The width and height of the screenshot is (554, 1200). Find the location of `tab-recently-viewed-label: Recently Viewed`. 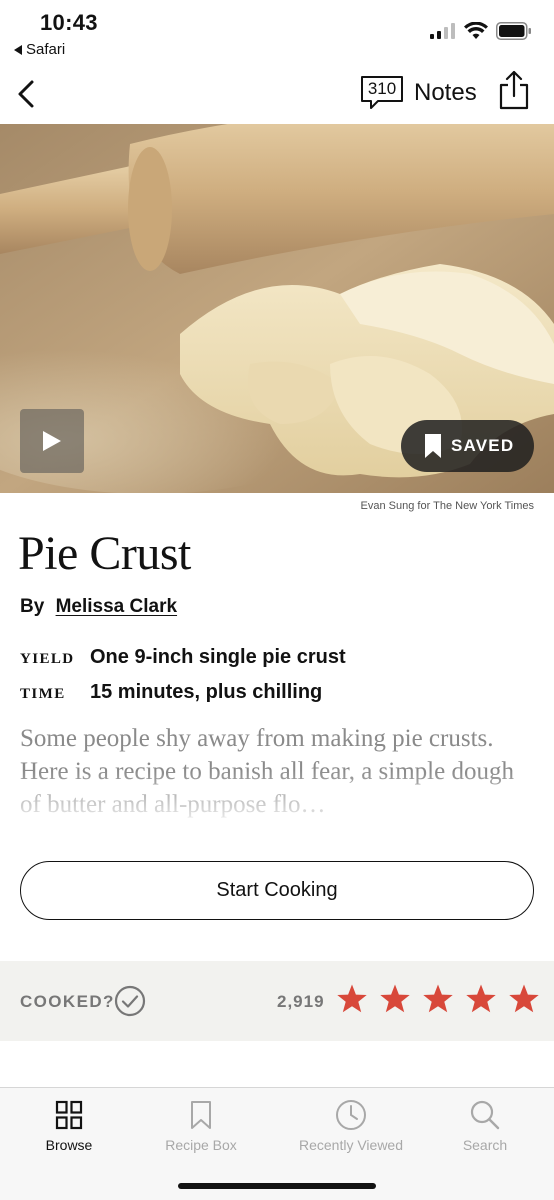

tab-recently-viewed-label: Recently Viewed is located at coordinates (351, 1145).